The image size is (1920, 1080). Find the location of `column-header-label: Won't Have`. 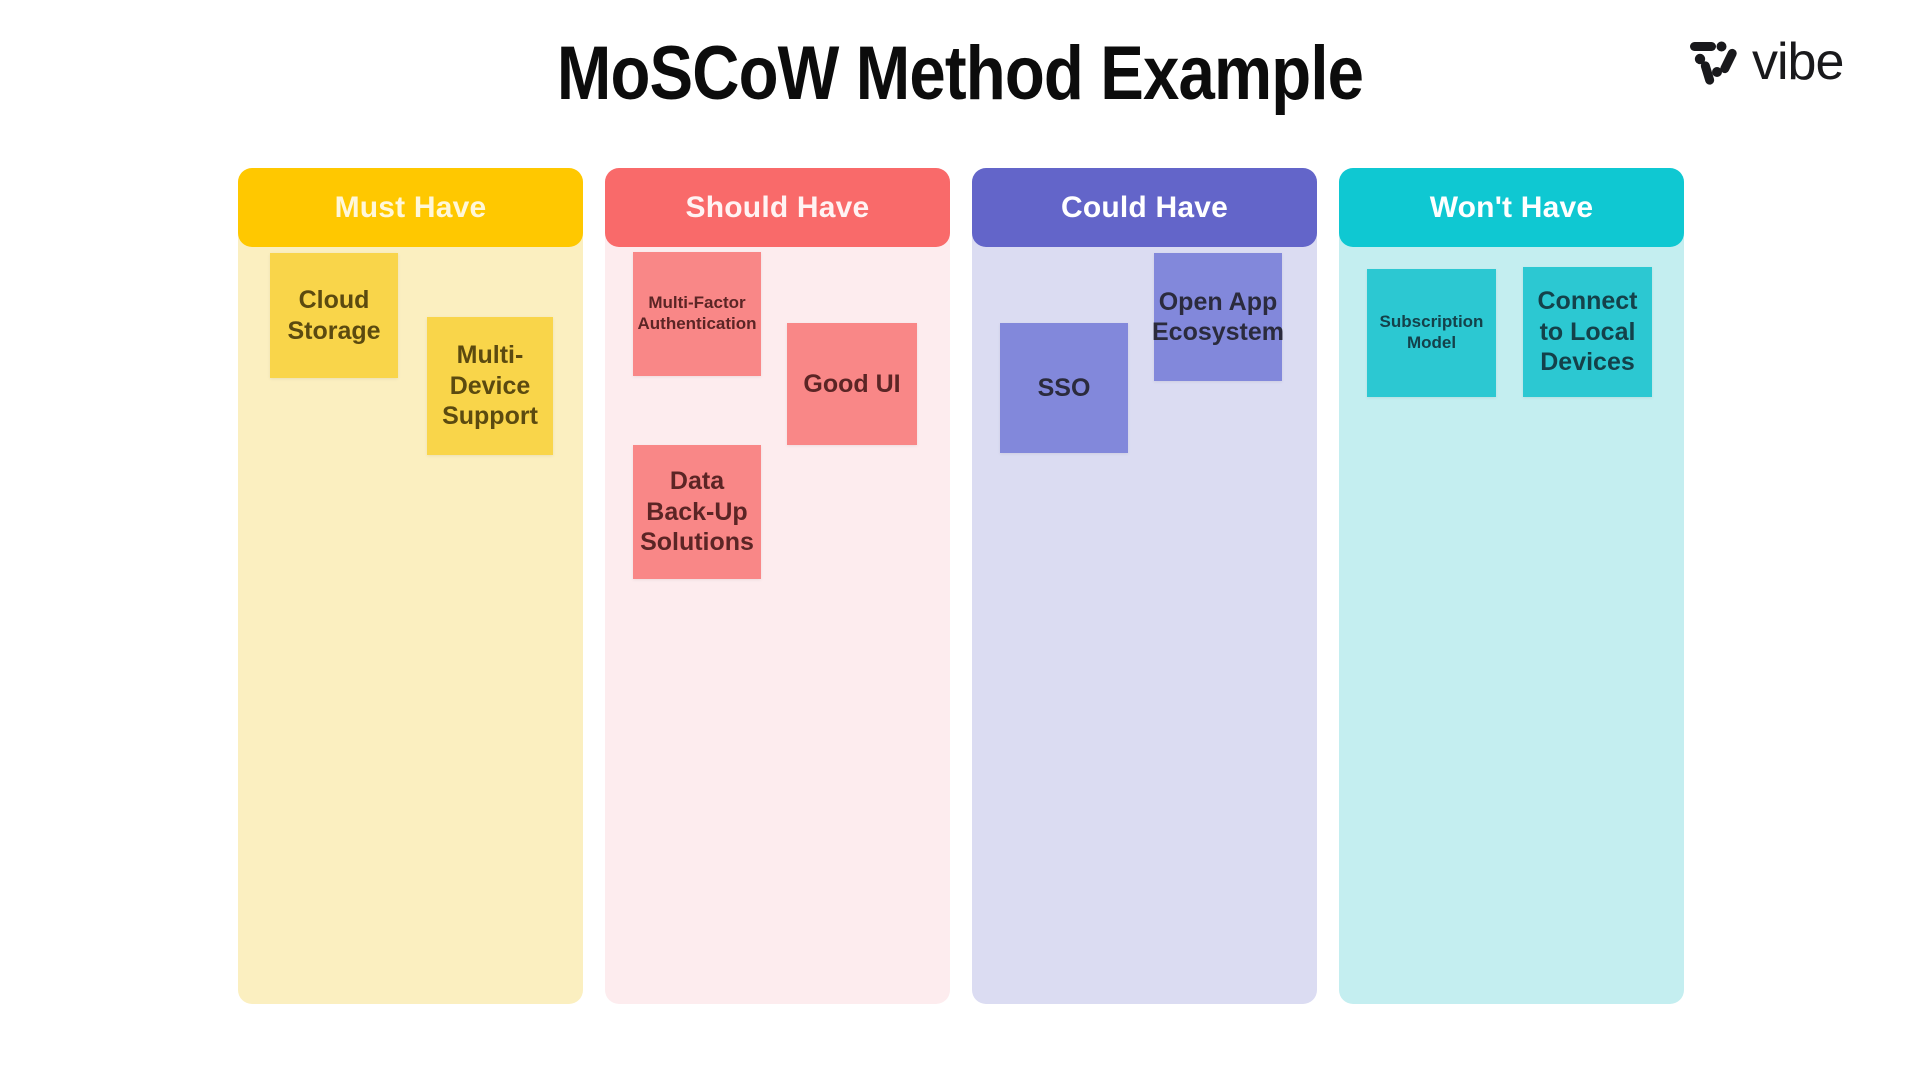

column-header-label: Won't Have is located at coordinates (1511, 207).